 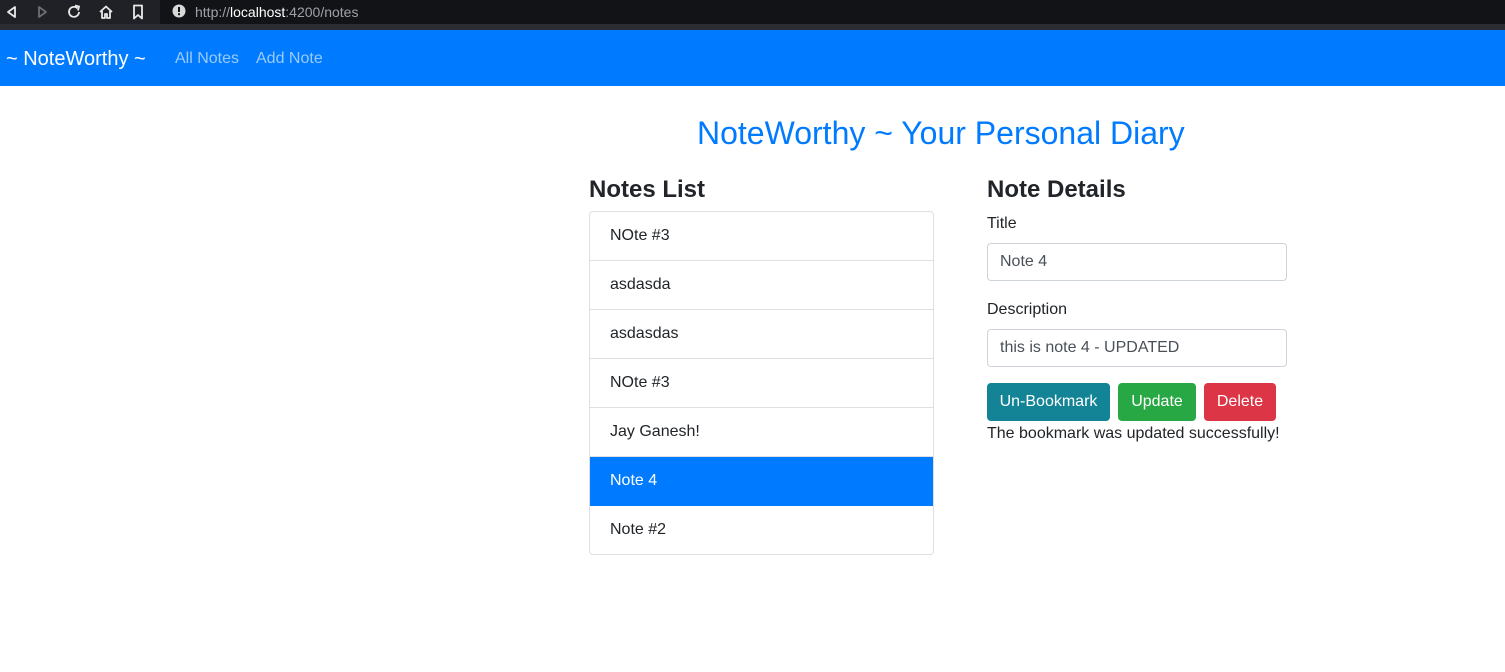 What do you see at coordinates (179, 11) in the screenshot?
I see `info-icon` at bounding box center [179, 11].